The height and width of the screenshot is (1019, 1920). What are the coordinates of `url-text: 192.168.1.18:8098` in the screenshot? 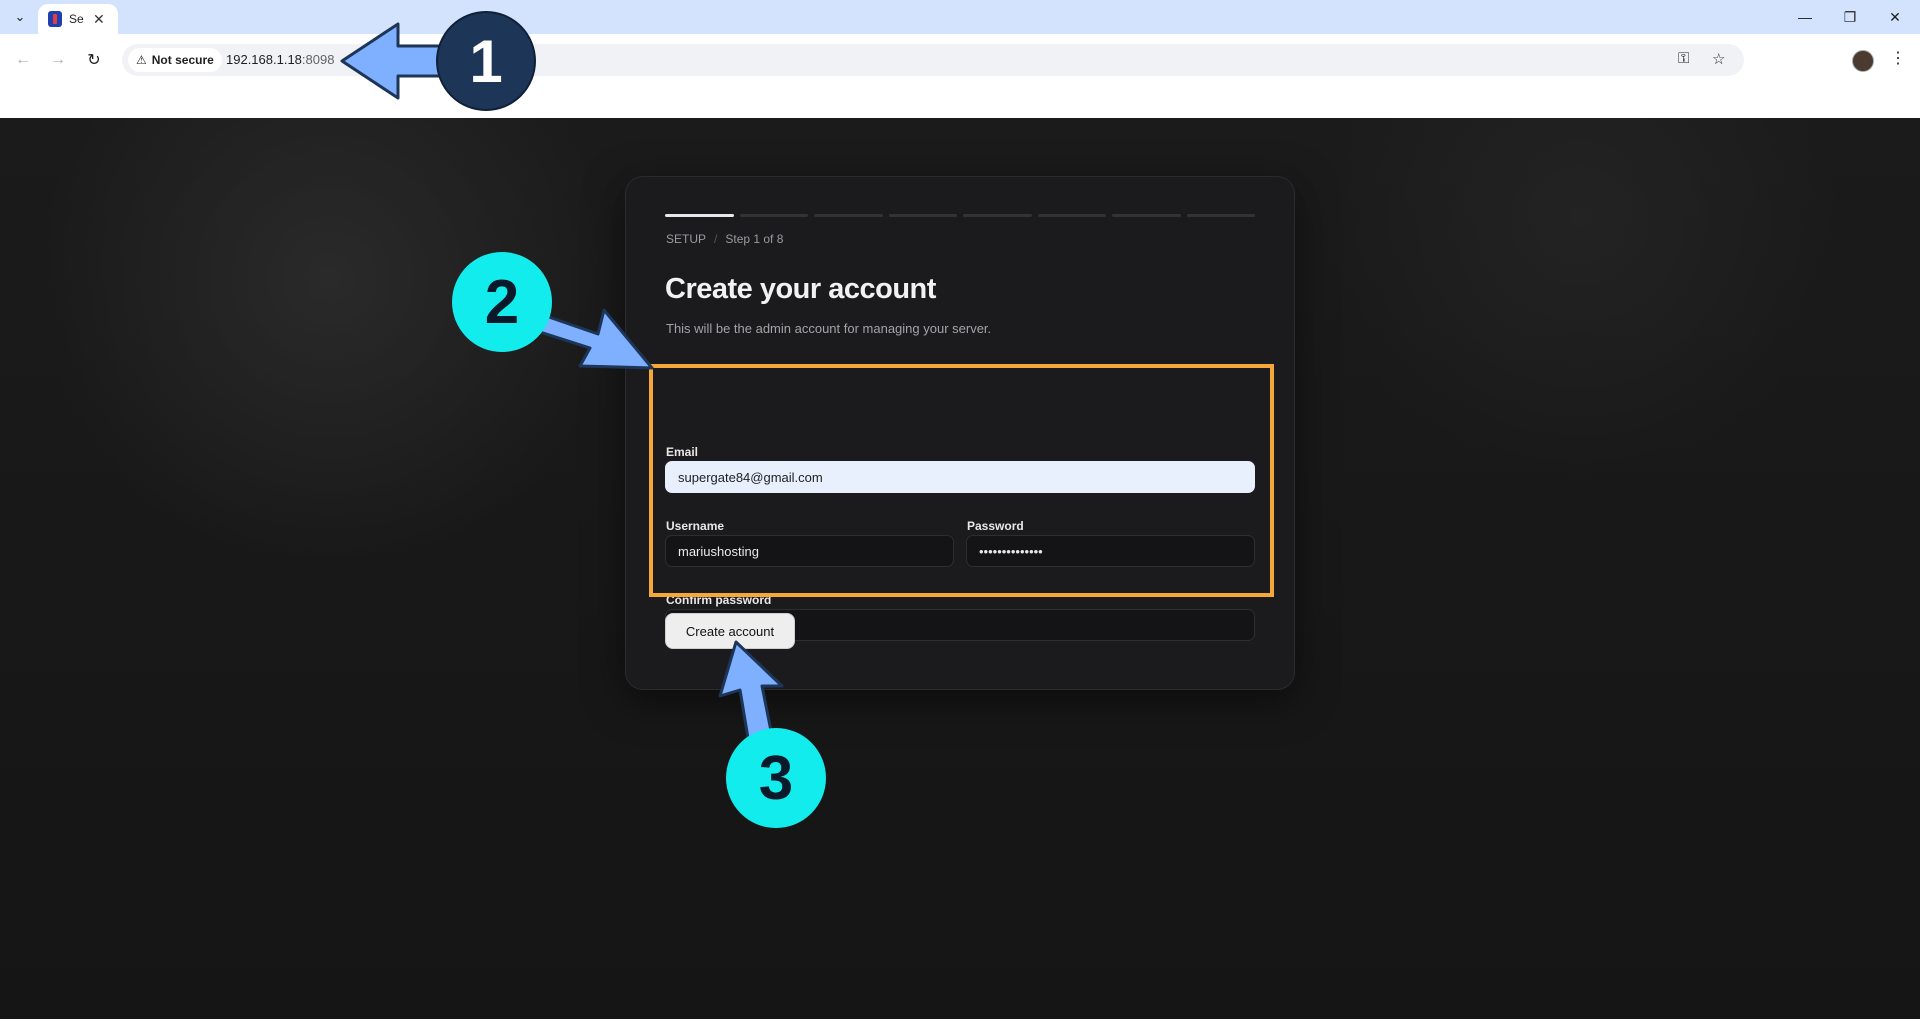 It's located at (280, 59).